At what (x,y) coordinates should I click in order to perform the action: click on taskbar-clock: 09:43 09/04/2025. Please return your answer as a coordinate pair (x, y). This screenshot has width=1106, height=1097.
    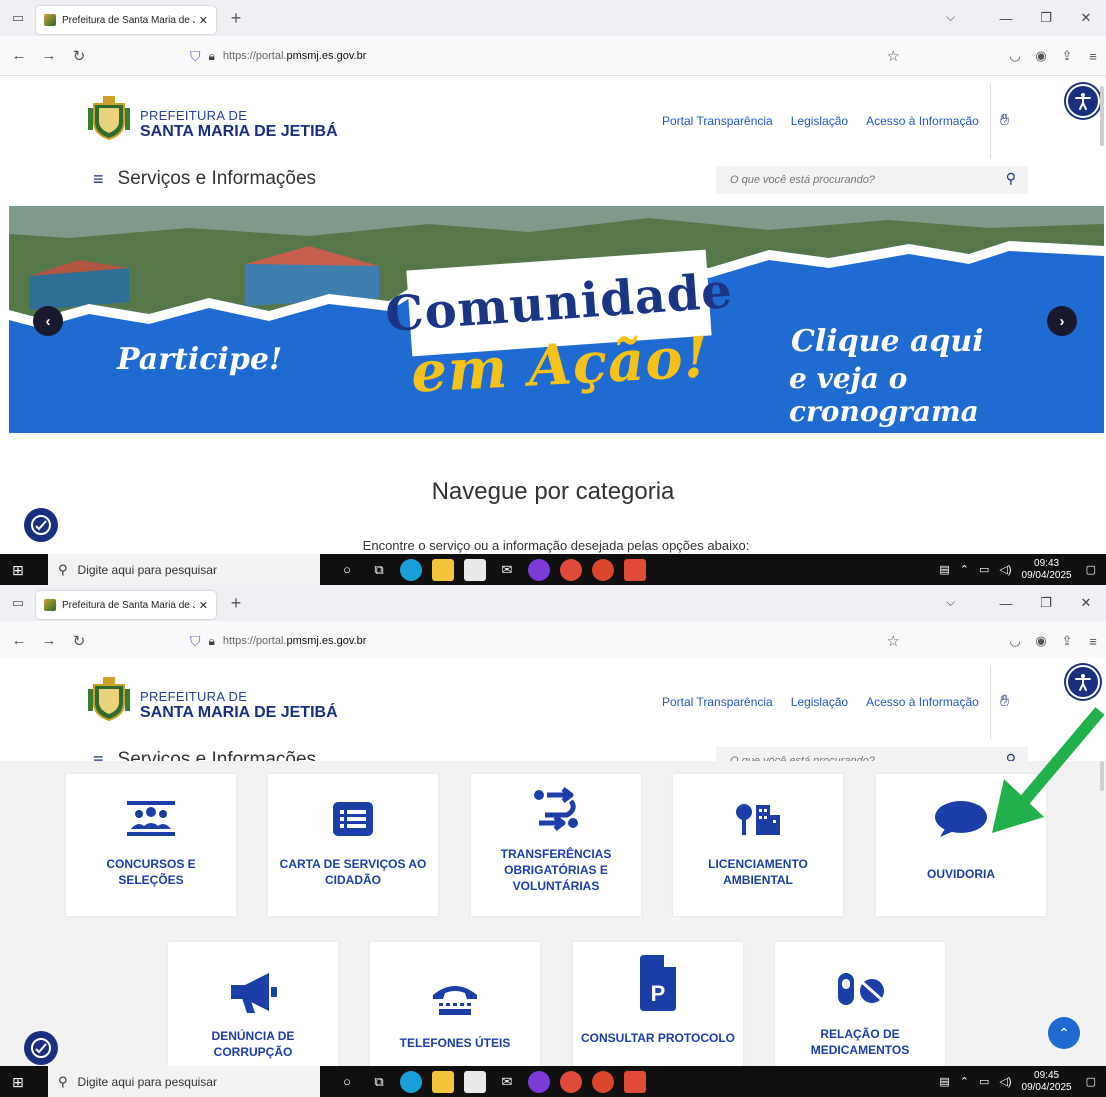
    Looking at the image, I should click on (1047, 570).